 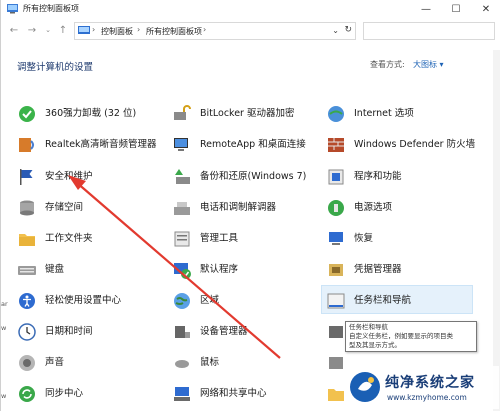 I want to click on cp-item-security-maintenance: 安全和维护, so click(x=55, y=177).